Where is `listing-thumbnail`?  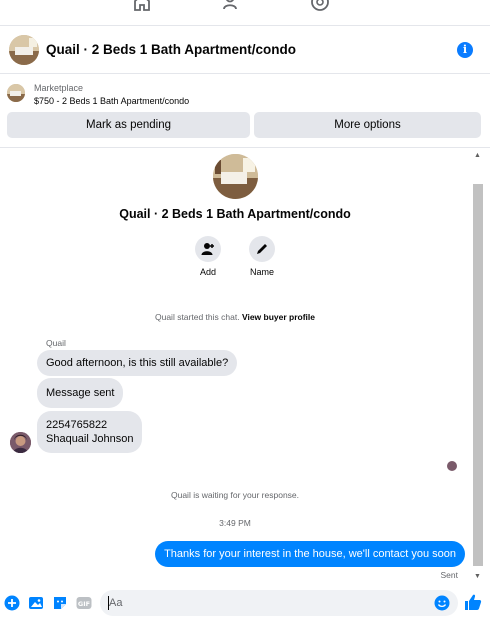 listing-thumbnail is located at coordinates (16, 93).